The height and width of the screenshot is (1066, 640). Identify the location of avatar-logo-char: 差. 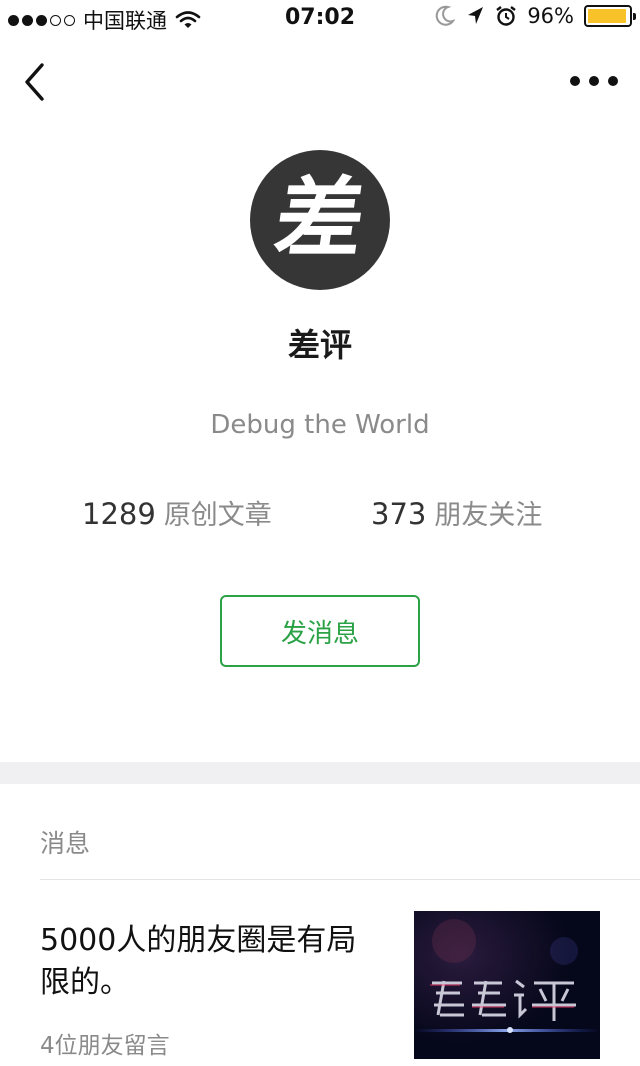
(320, 218).